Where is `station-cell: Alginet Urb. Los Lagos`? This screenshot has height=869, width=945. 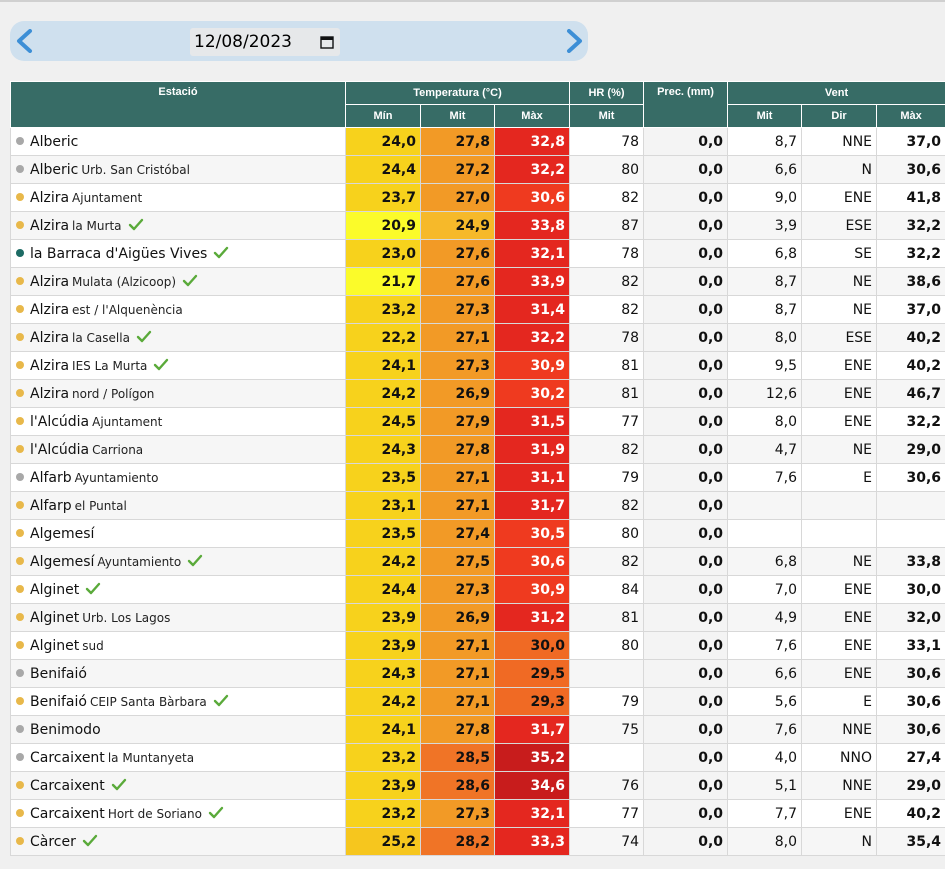
station-cell: Alginet Urb. Los Lagos is located at coordinates (178, 617).